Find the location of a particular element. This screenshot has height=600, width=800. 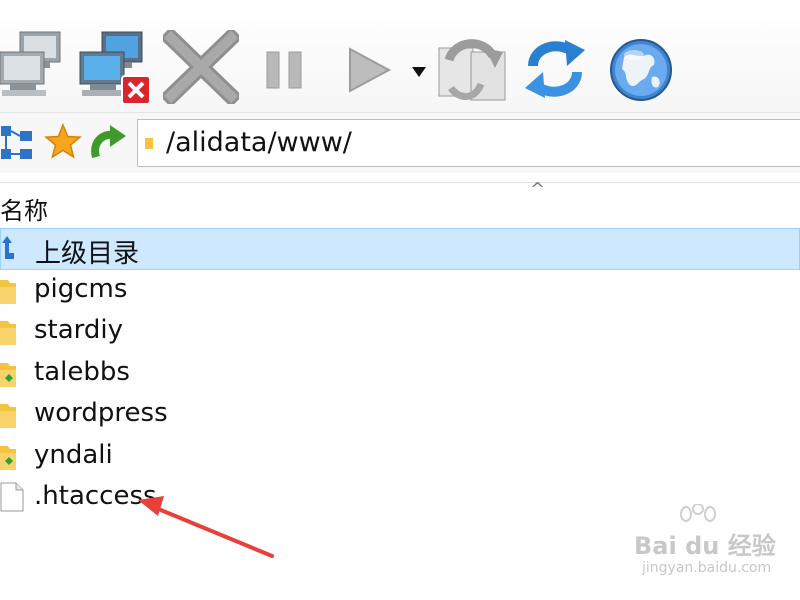

go-up-button is located at coordinates (108, 145).